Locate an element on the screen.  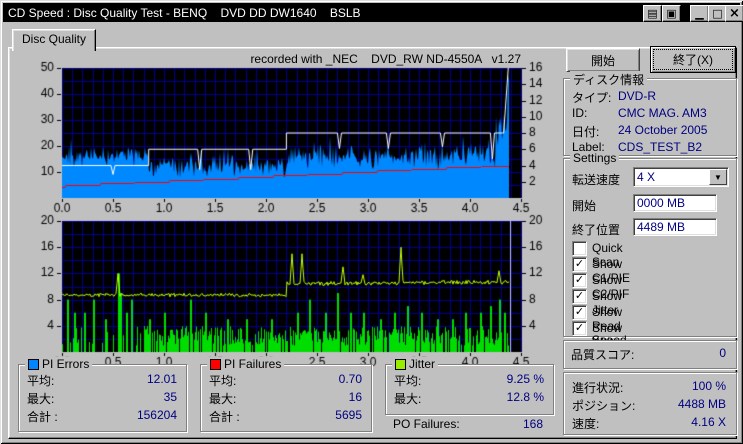
jitter-title: Jitter is located at coordinates (422, 364).